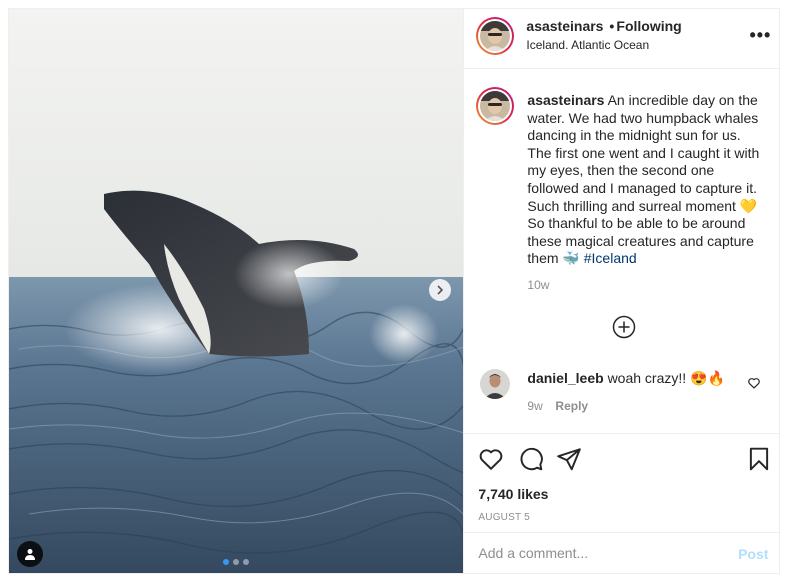 Image resolution: width=787 pixels, height=579 pixels. I want to click on post-comment-button: Post, so click(753, 554).